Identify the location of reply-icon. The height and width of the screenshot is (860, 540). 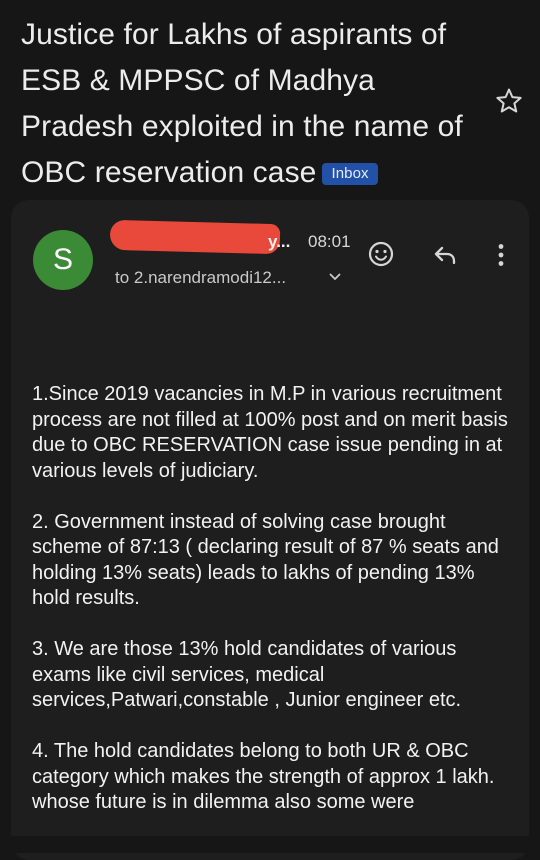
(445, 255).